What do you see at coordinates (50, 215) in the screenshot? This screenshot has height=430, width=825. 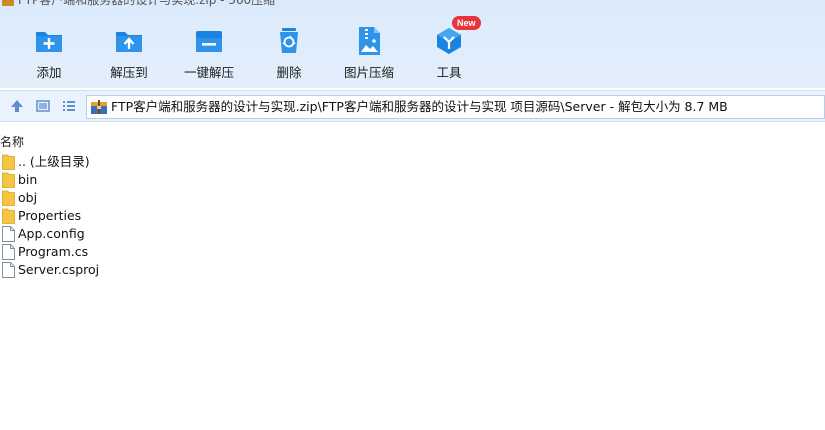 I see `list-item-name: Properties` at bounding box center [50, 215].